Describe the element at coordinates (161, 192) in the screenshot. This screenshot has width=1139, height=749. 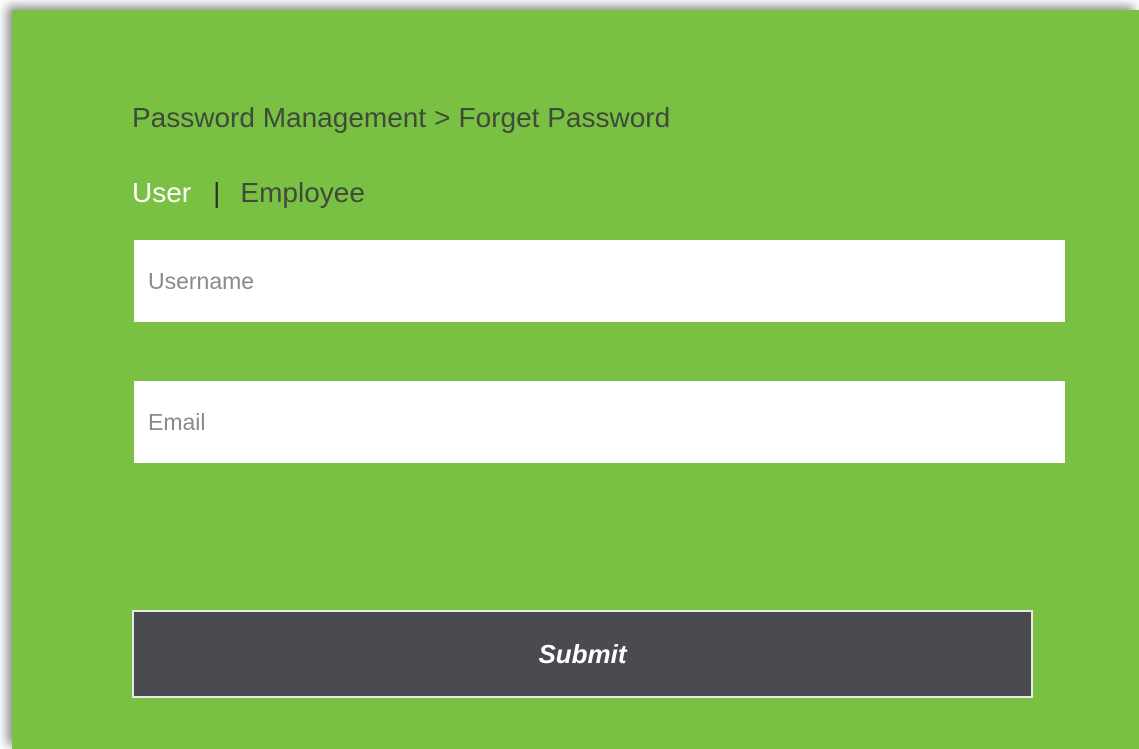
I see `tab-user: User` at that location.